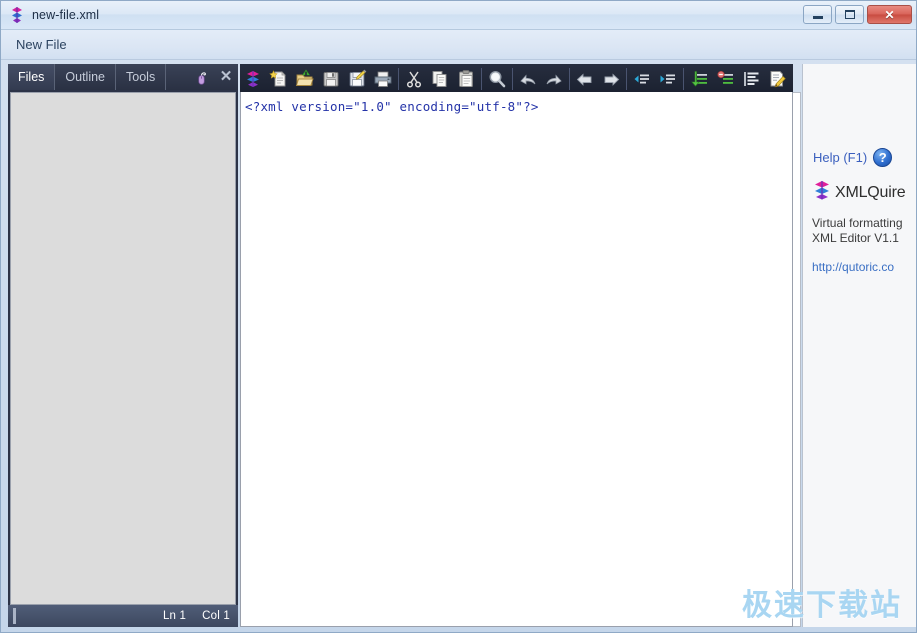 The height and width of the screenshot is (633, 917). What do you see at coordinates (797, 359) in the screenshot?
I see `editor-vertical-scrollbar` at bounding box center [797, 359].